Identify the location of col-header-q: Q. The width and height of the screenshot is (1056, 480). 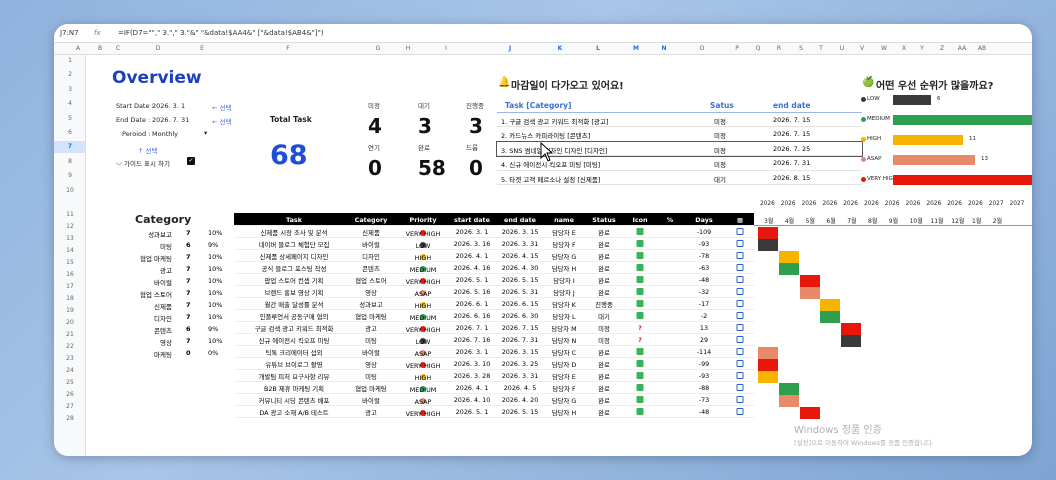
(758, 48).